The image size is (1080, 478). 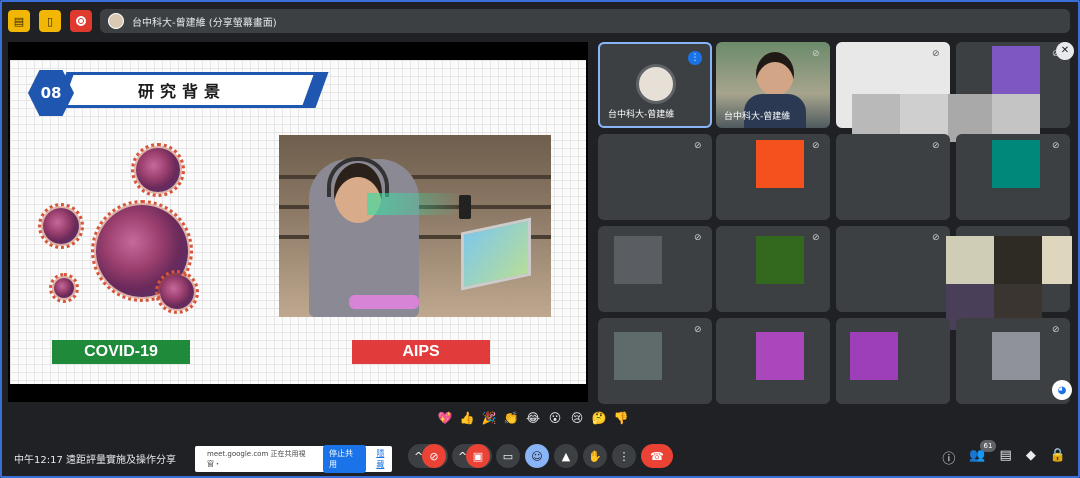 What do you see at coordinates (345, 459) in the screenshot?
I see `stop-sharing-button: 停止共用` at bounding box center [345, 459].